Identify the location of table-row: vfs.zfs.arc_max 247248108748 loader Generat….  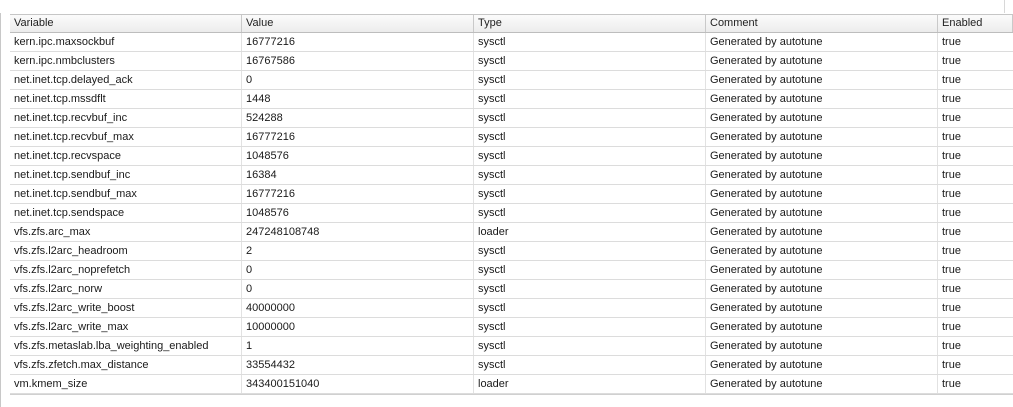
(511, 232).